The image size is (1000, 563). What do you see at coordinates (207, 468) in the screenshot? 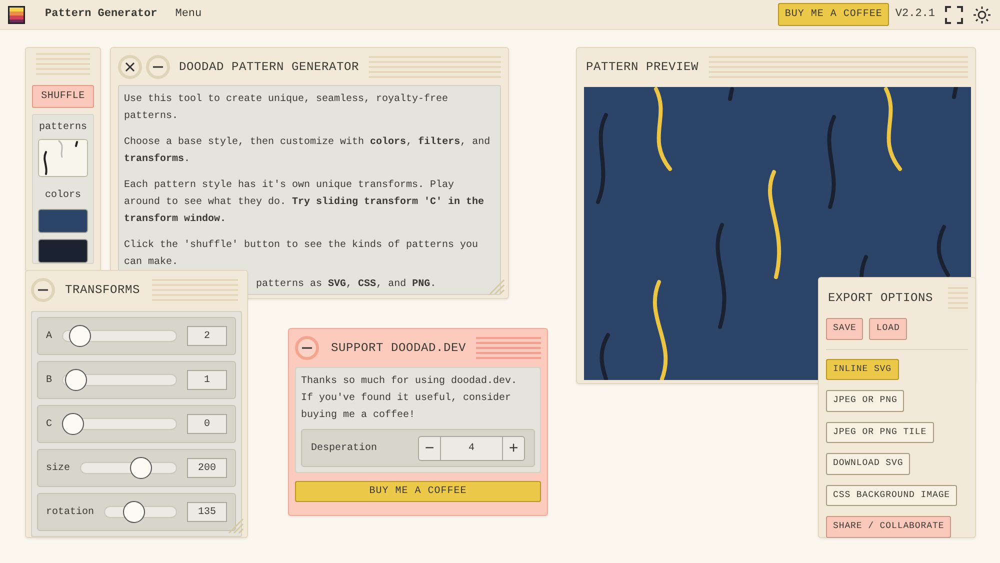
I see `value-field: 200` at bounding box center [207, 468].